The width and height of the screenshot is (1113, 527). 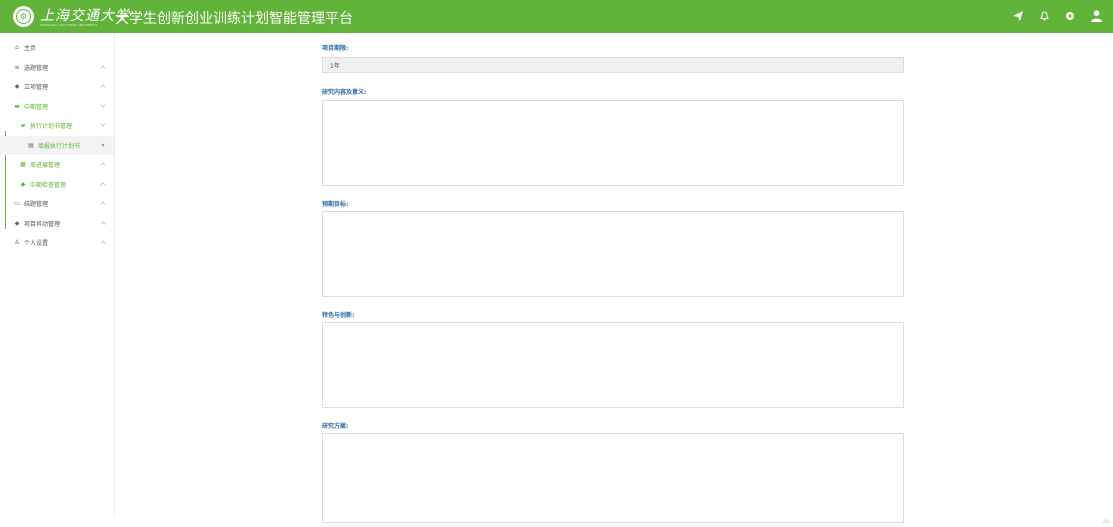 What do you see at coordinates (17, 242) in the screenshot?
I see `person-icon: ♙` at bounding box center [17, 242].